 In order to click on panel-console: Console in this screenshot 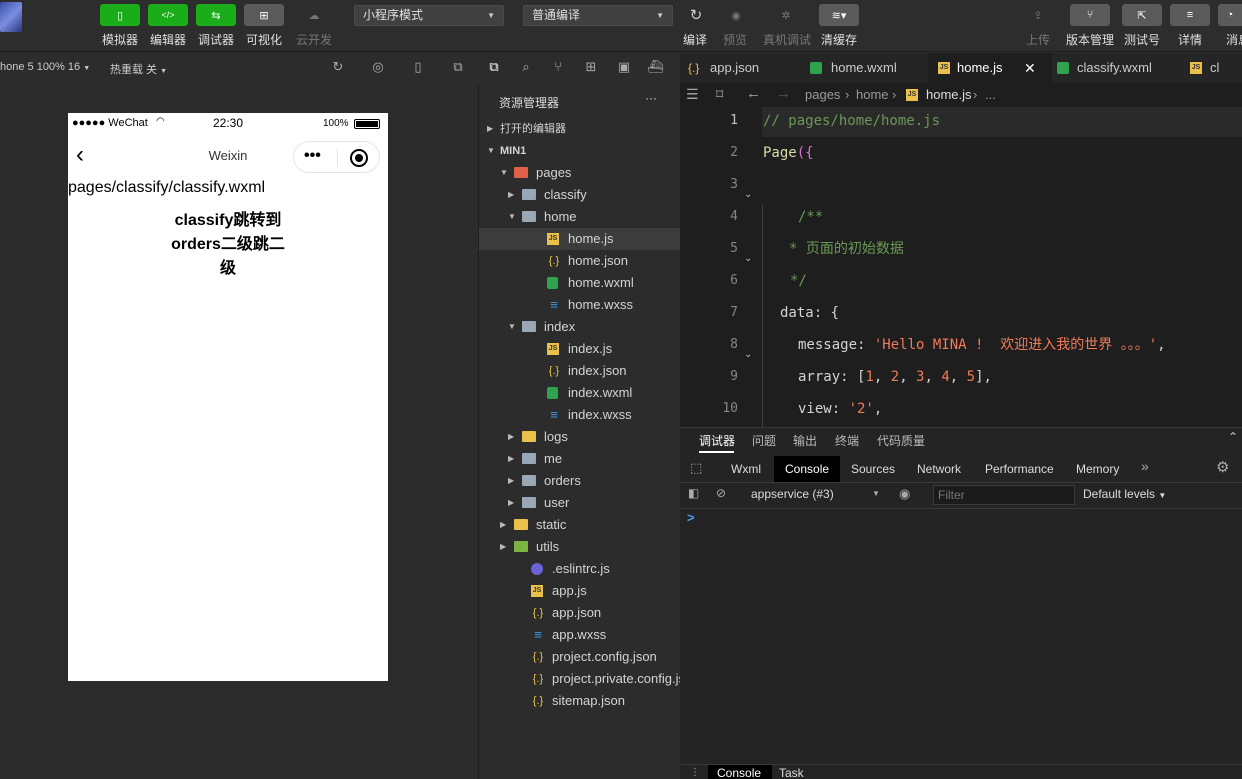, I will do `click(807, 469)`.